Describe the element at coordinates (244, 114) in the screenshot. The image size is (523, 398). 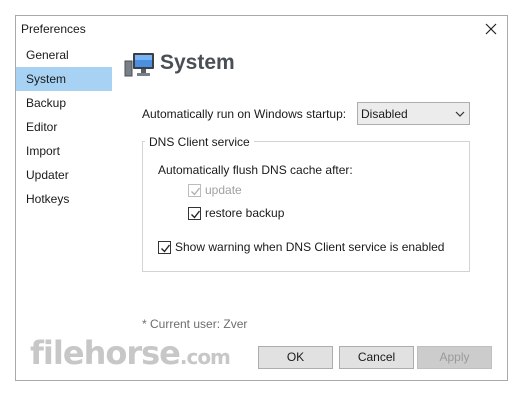
I see `startup-label: Automatically run on Windows startup:` at that location.